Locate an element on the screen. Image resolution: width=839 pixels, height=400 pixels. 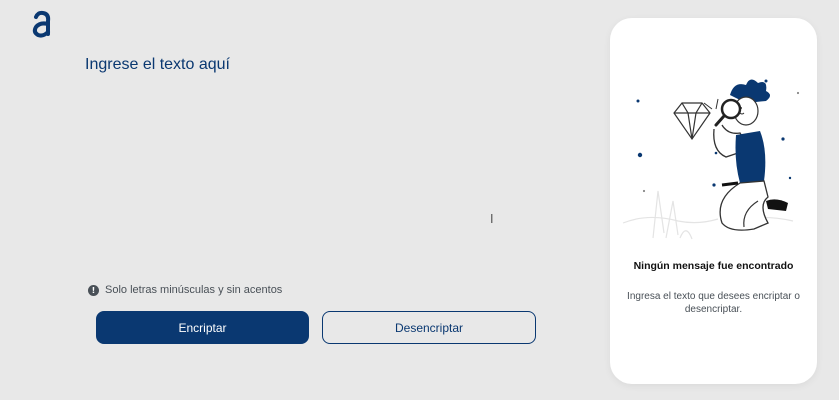
person-with-magnifying-glass-icon is located at coordinates (711, 159).